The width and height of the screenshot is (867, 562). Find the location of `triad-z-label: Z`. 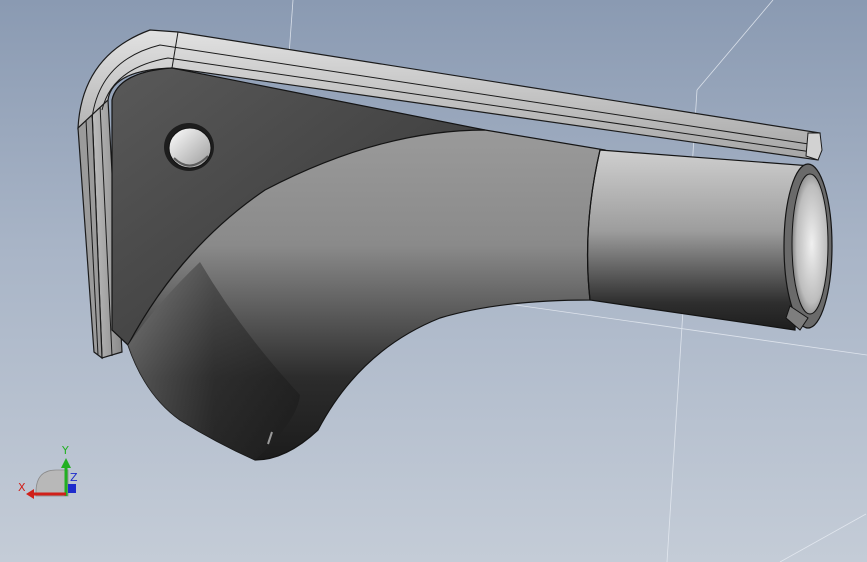

triad-z-label: Z is located at coordinates (74, 477).